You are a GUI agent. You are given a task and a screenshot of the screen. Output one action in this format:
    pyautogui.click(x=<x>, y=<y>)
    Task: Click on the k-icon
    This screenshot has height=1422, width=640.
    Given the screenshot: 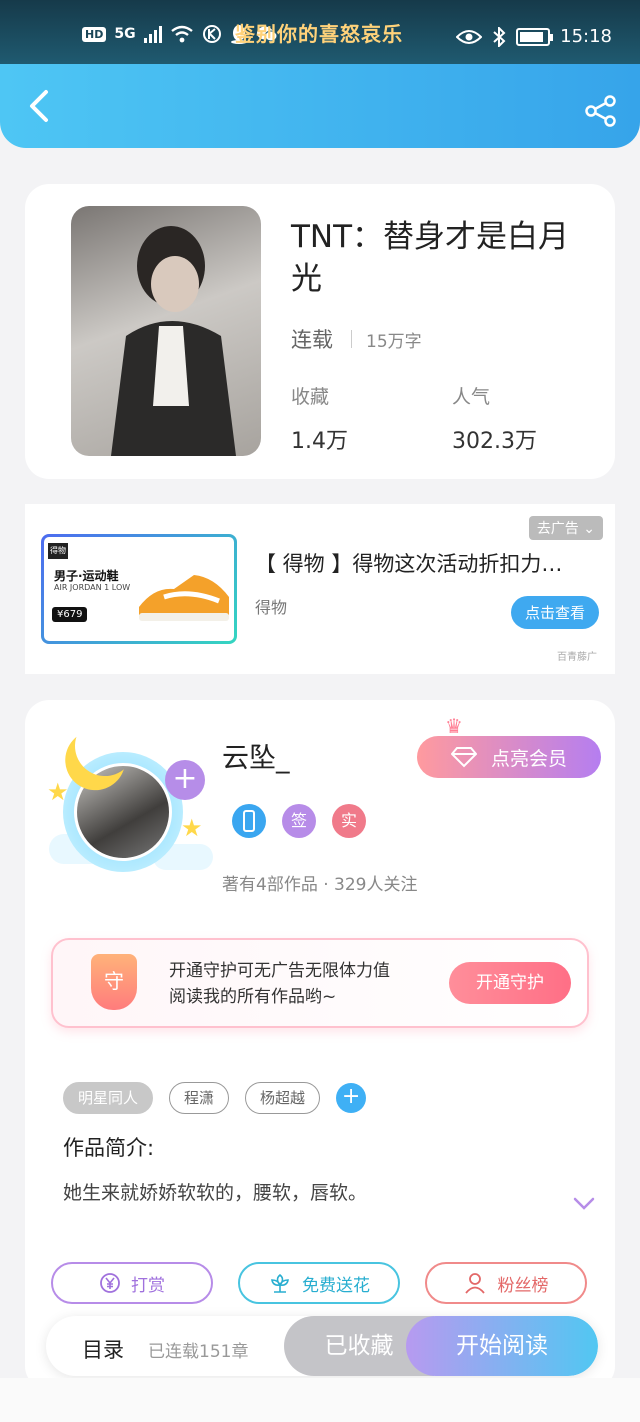 What is the action you would take?
    pyautogui.click(x=211, y=34)
    